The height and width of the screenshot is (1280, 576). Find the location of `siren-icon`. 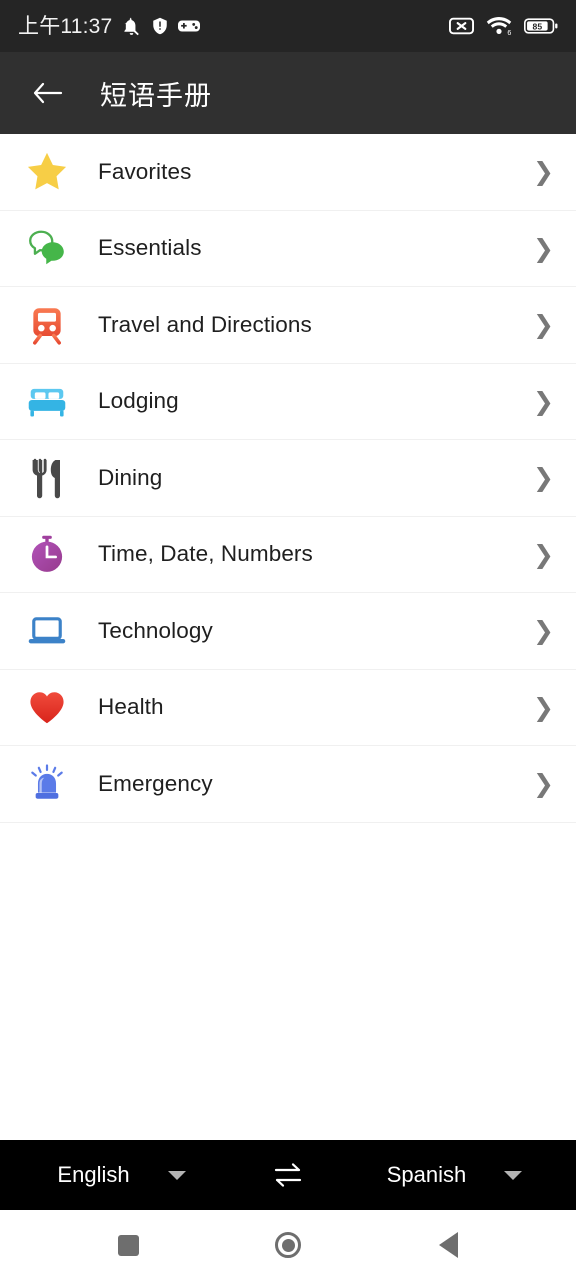

siren-icon is located at coordinates (47, 784).